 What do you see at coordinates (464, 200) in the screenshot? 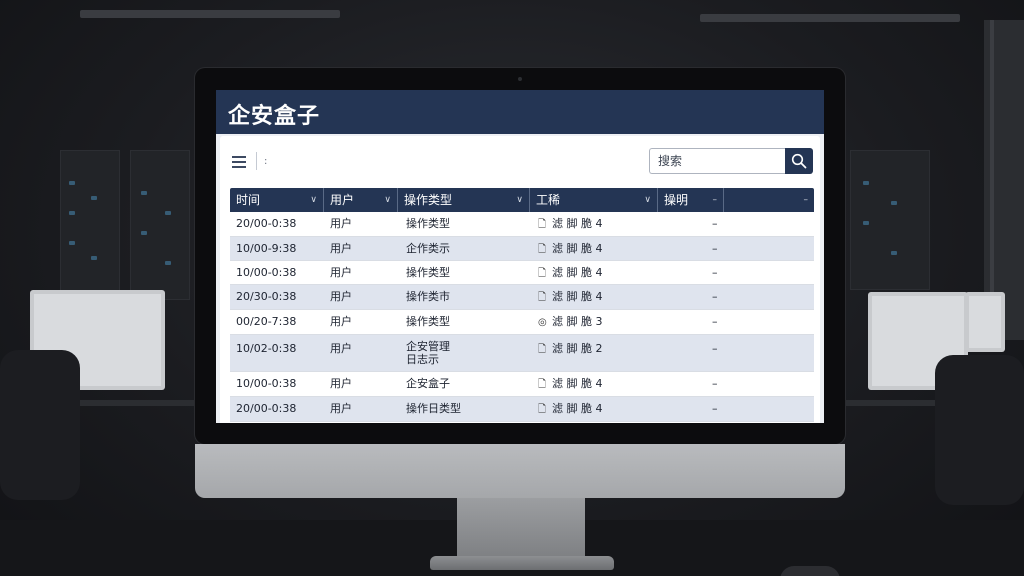
I see `column-header-operation-type: 操作类型 ∨` at bounding box center [464, 200].